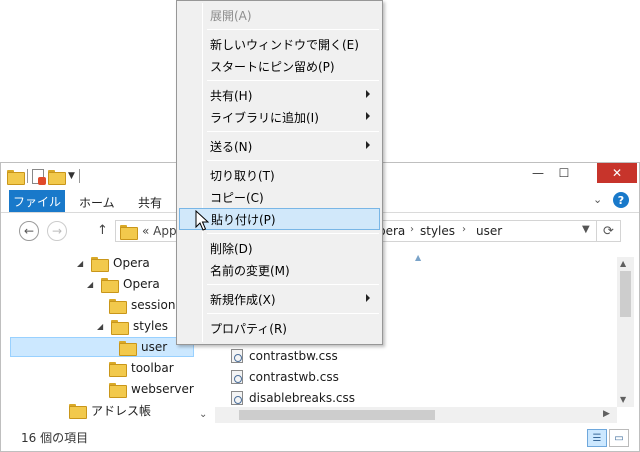 This screenshot has width=640, height=452. Describe the element at coordinates (78, 411) in the screenshot. I see `address-book-icon` at that location.